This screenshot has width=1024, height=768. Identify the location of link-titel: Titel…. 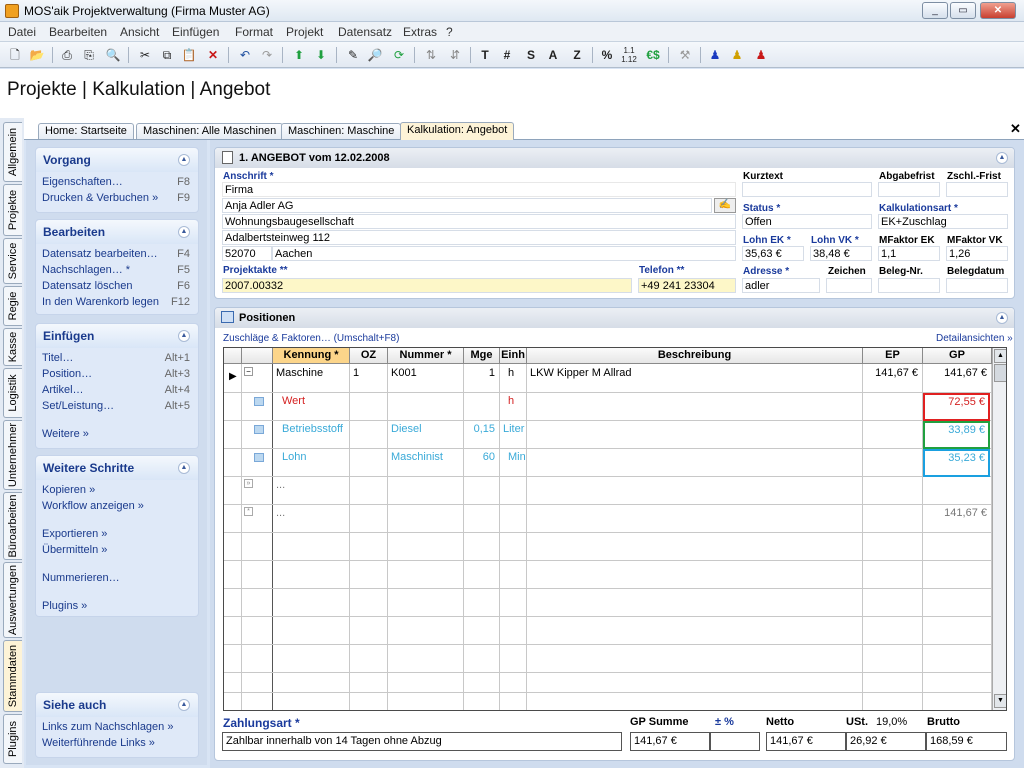
(57, 358).